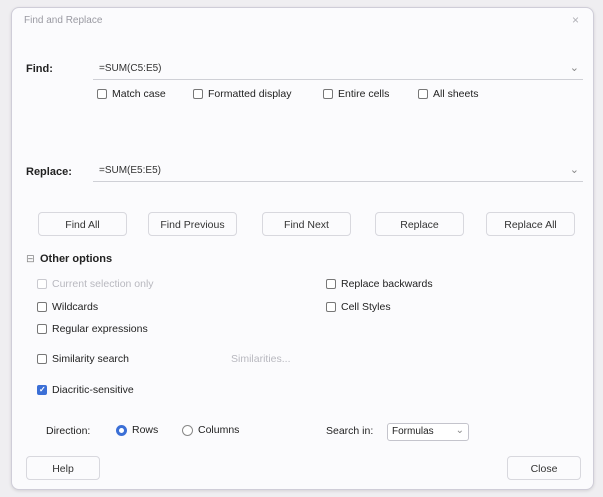 The width and height of the screenshot is (603, 497). I want to click on replace-backwards-checkbox: Replace backwards, so click(379, 284).